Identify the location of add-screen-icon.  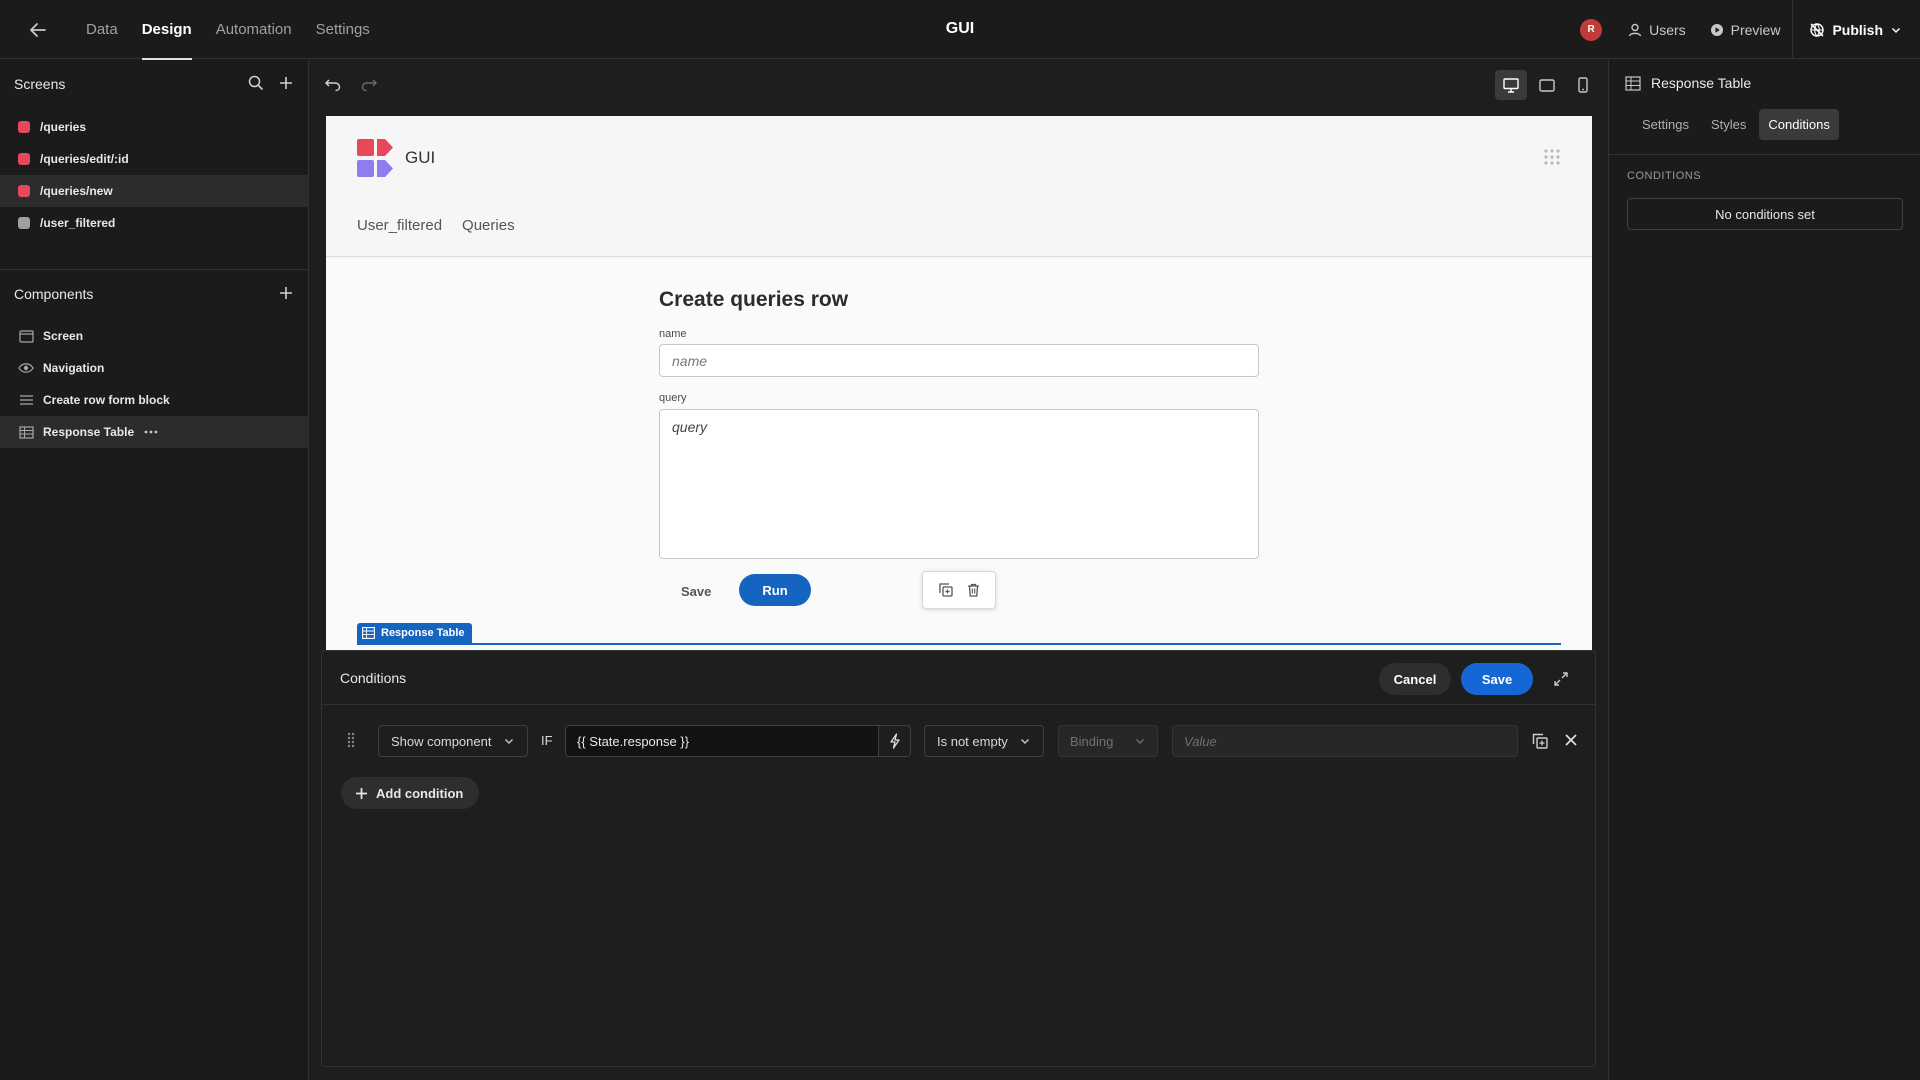
(286, 83).